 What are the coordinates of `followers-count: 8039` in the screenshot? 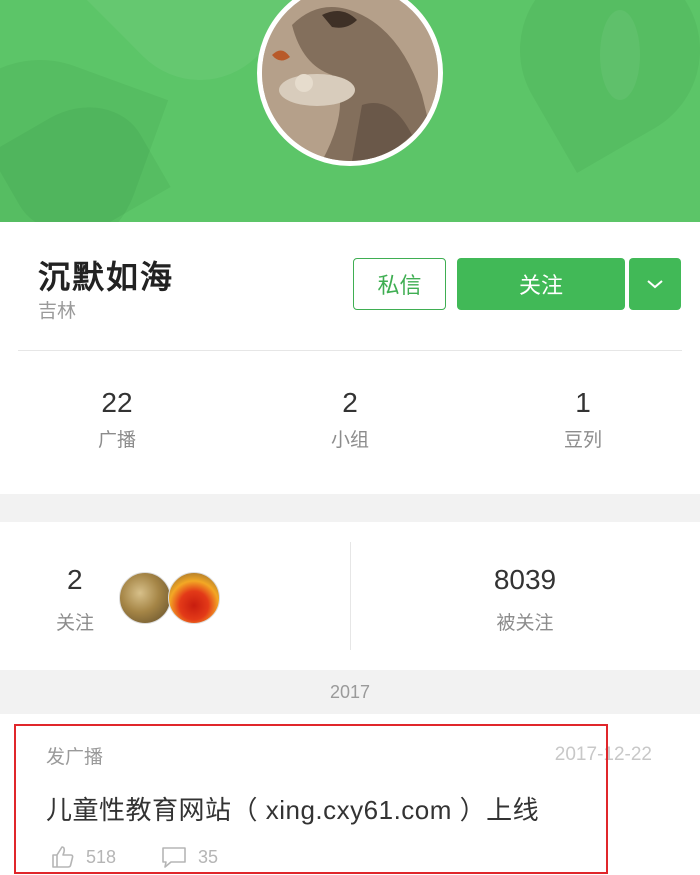 It's located at (525, 579).